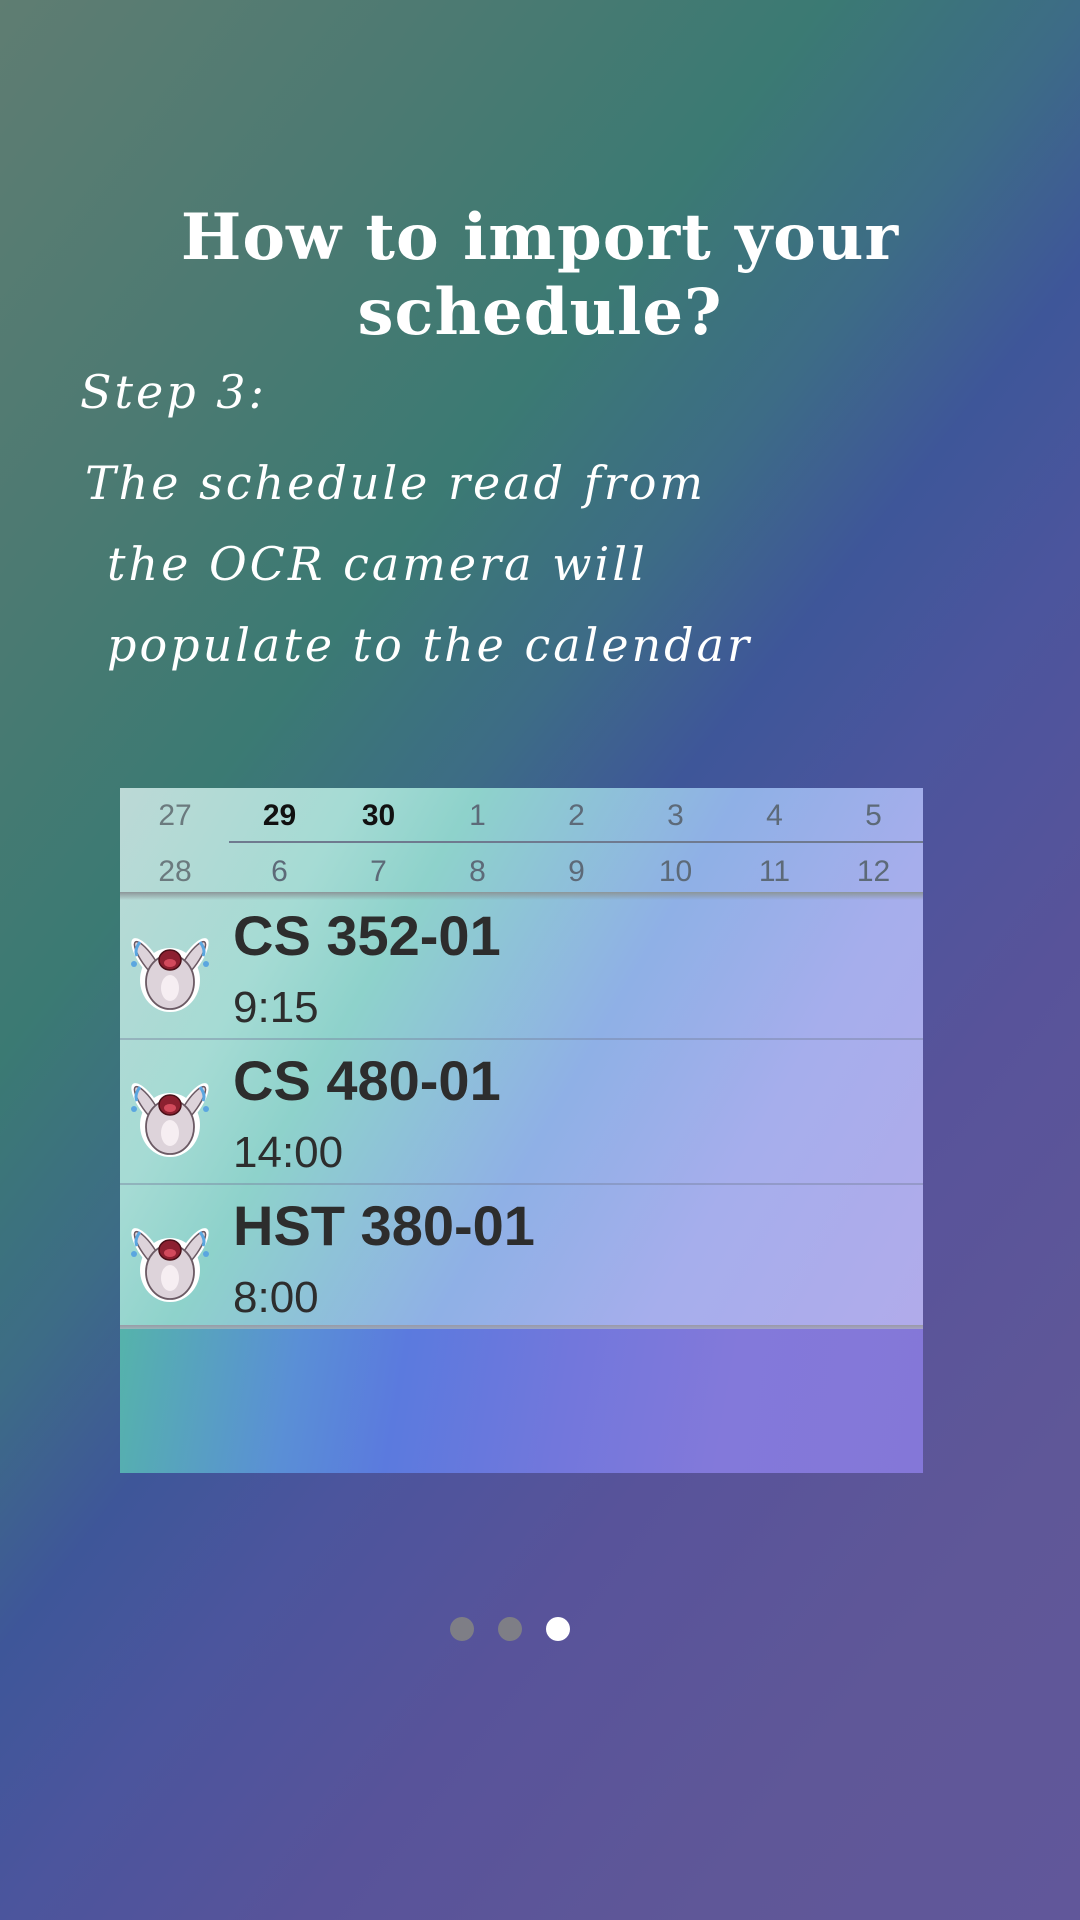 The height and width of the screenshot is (1920, 1080). Describe the element at coordinates (175, 815) in the screenshot. I see `calendar-day: 27` at that location.